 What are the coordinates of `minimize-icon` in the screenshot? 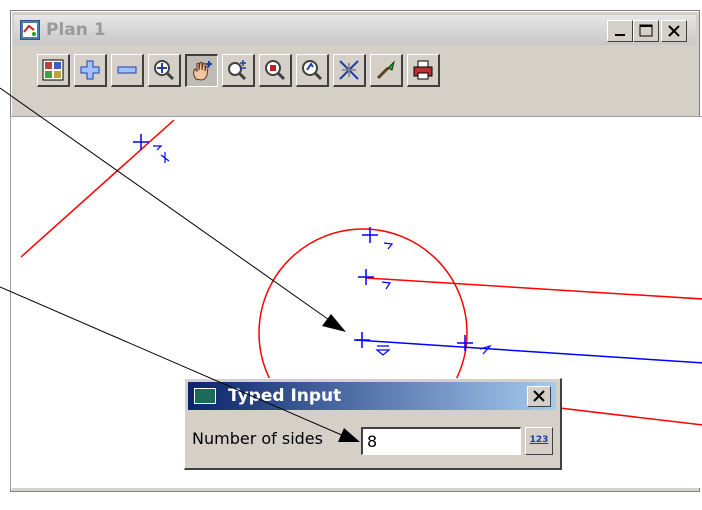 It's located at (620, 35).